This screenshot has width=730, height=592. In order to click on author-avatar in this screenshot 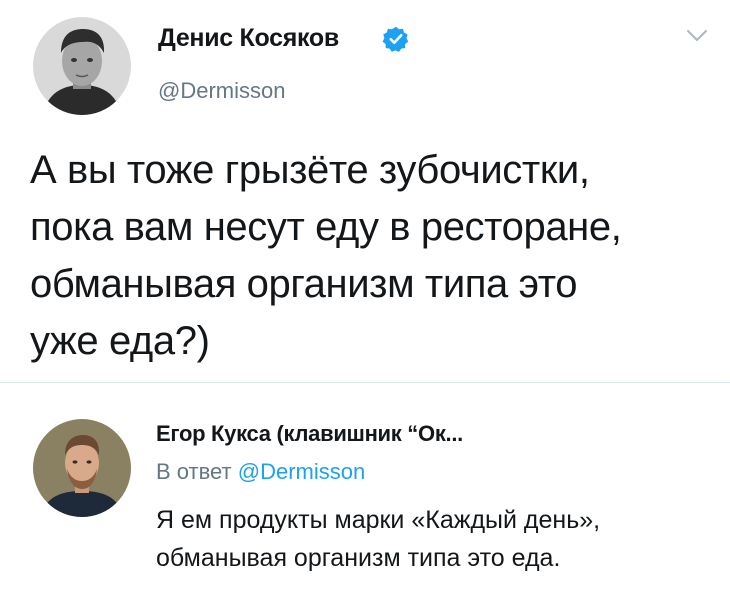, I will do `click(82, 66)`.